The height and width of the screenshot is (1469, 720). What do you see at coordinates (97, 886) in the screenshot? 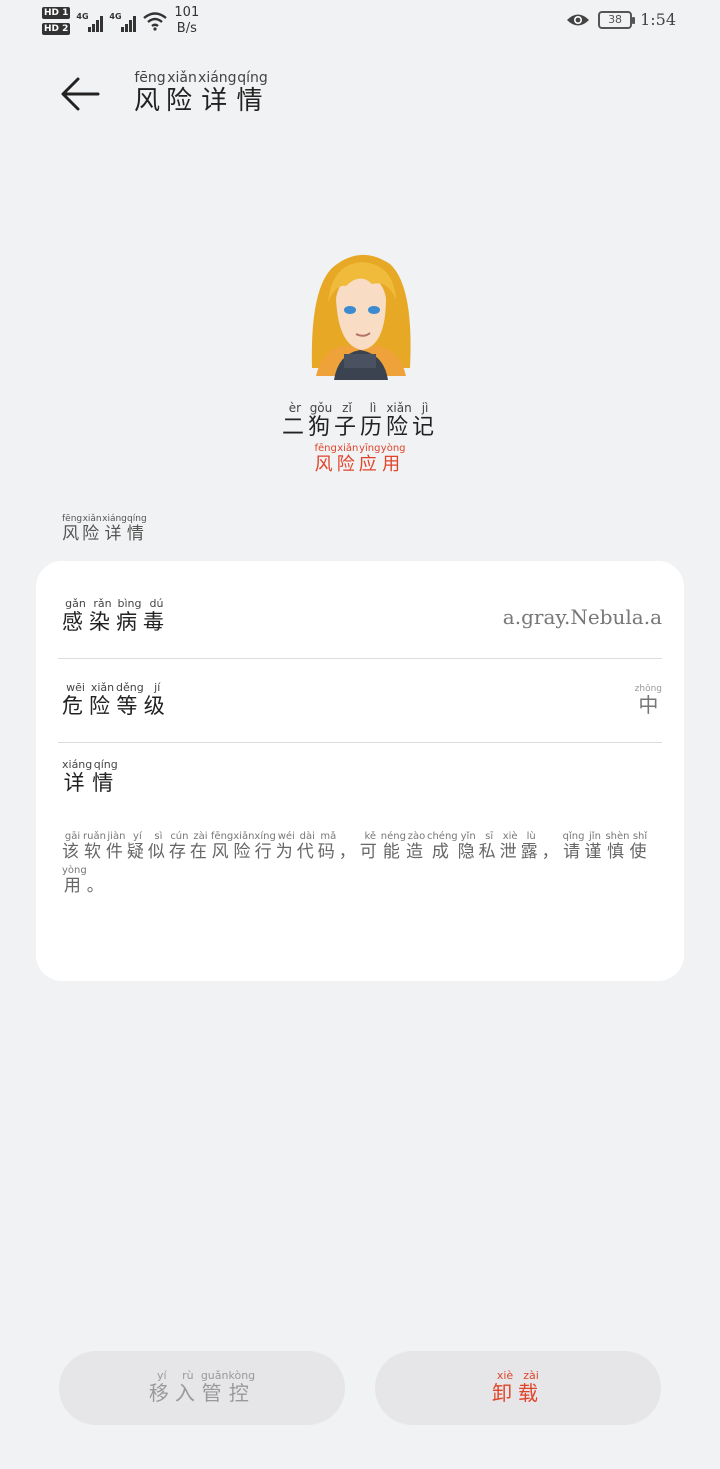
I see `ruby-char: 。` at bounding box center [97, 886].